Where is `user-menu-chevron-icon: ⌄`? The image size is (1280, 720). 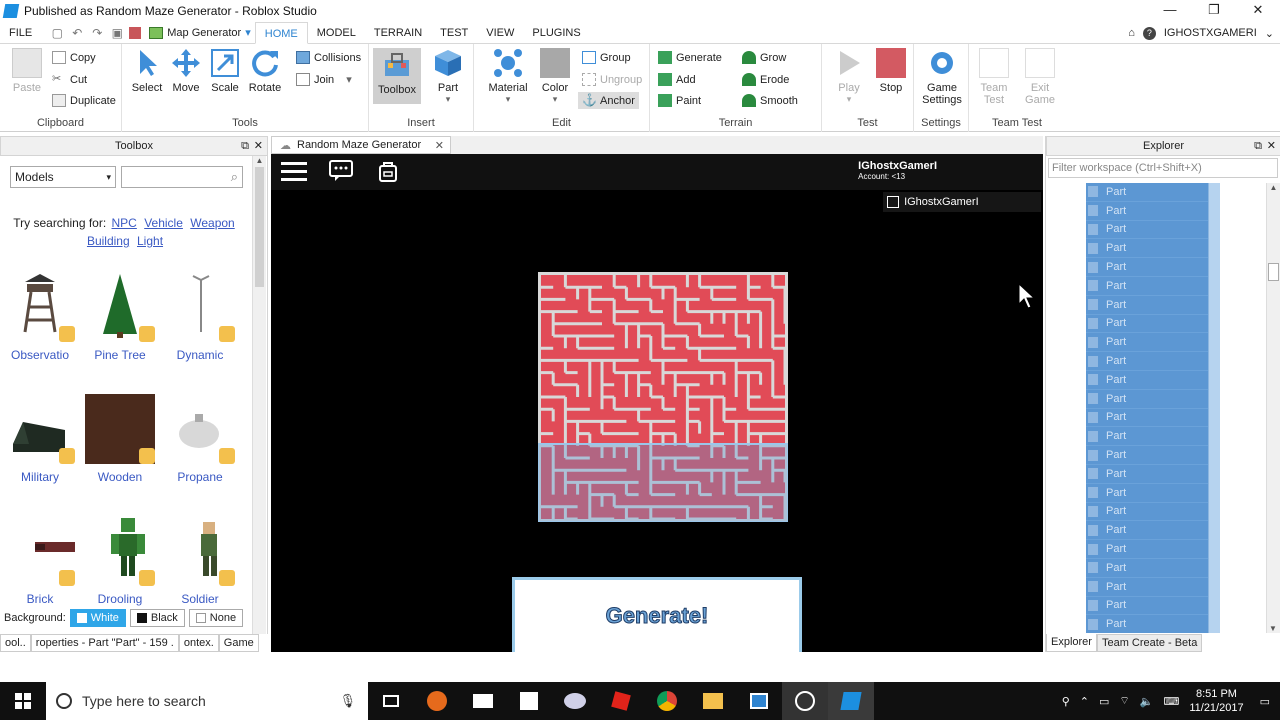
user-menu-chevron-icon: ⌄ is located at coordinates (1269, 33).